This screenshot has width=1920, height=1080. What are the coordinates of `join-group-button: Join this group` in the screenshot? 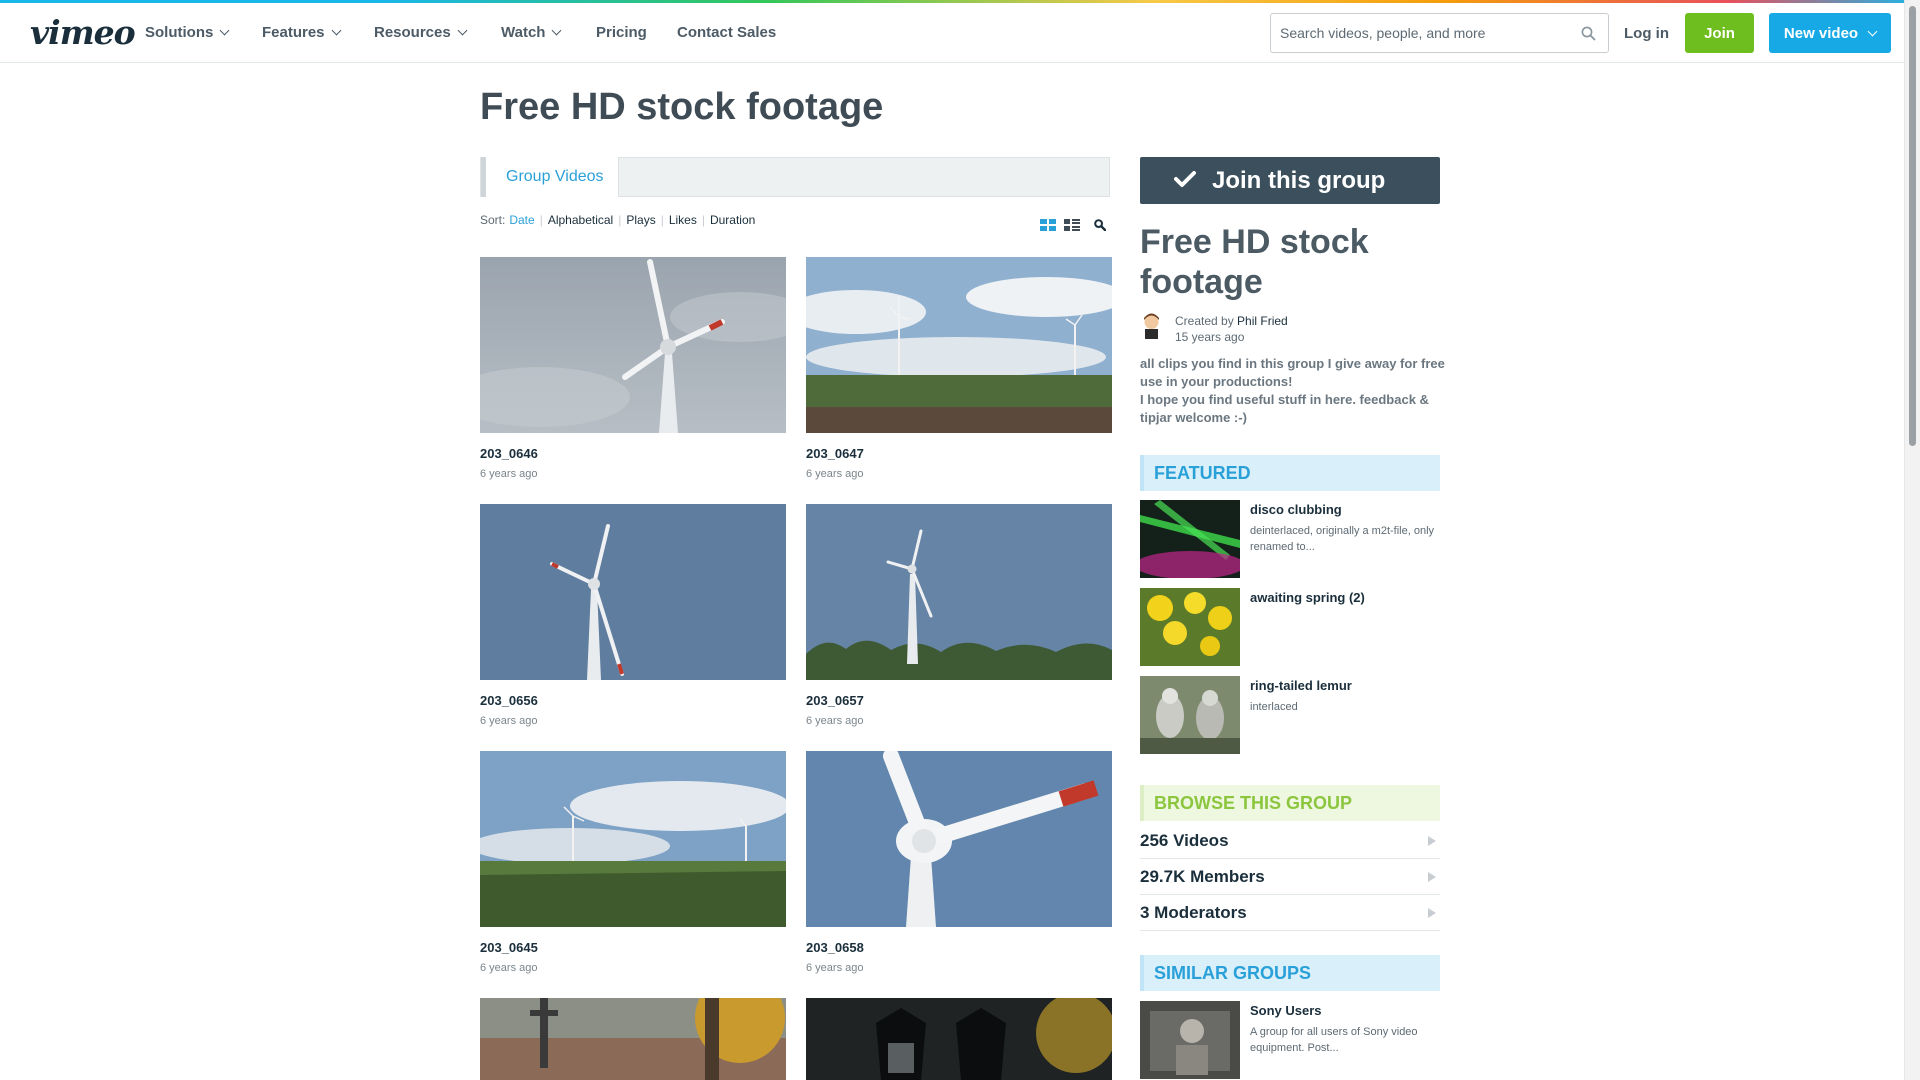 It's located at (1290, 180).